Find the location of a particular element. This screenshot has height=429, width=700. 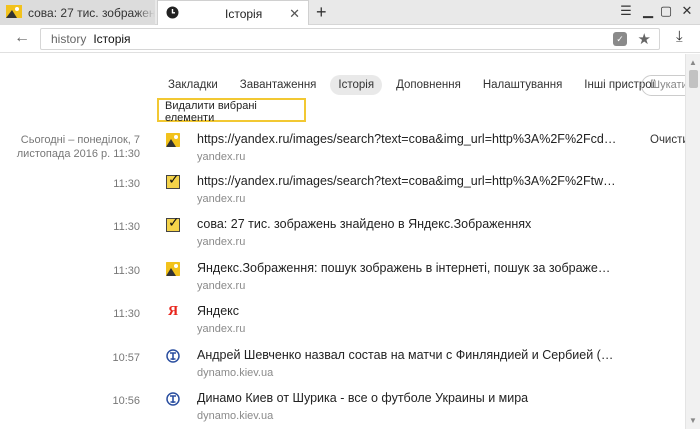

back-arrow-icon: ← is located at coordinates (22, 38).